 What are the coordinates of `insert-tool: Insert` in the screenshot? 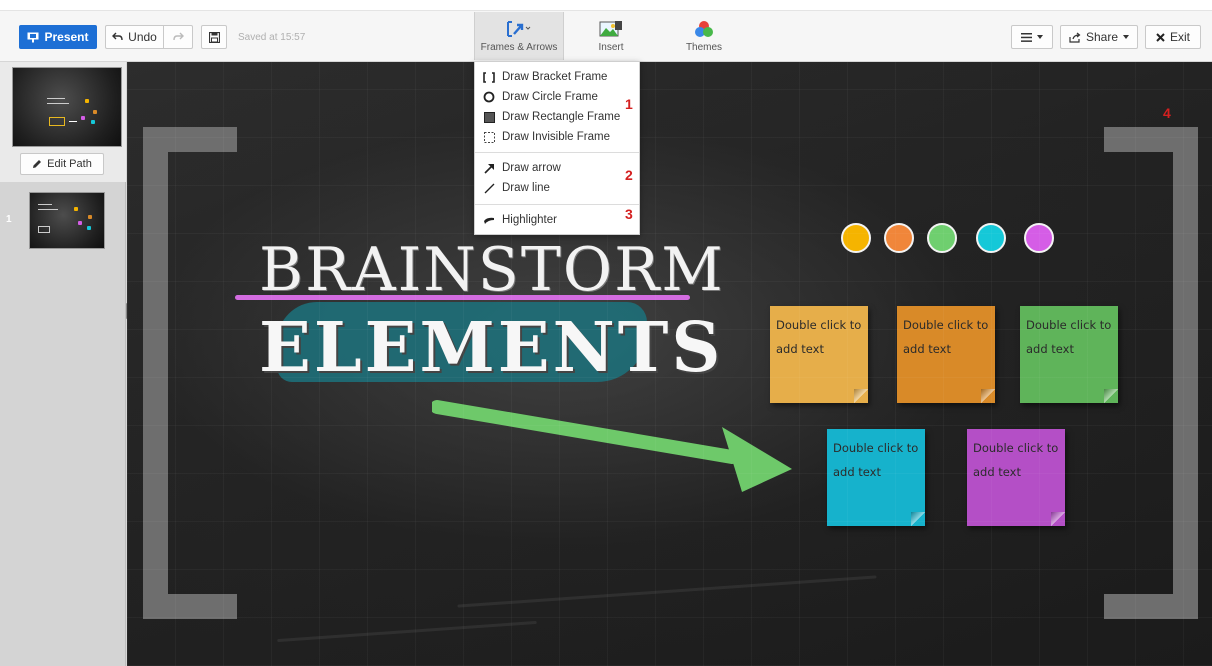 It's located at (611, 36).